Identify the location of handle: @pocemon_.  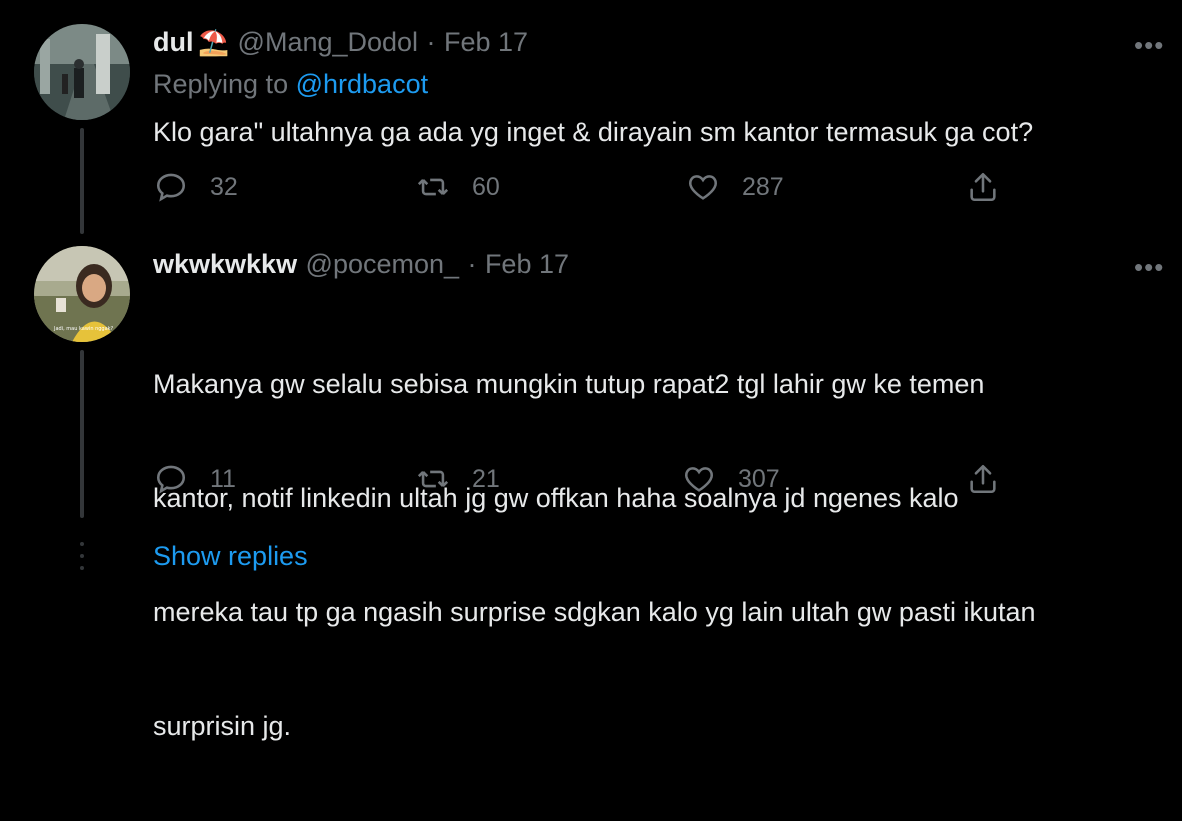
(383, 264).